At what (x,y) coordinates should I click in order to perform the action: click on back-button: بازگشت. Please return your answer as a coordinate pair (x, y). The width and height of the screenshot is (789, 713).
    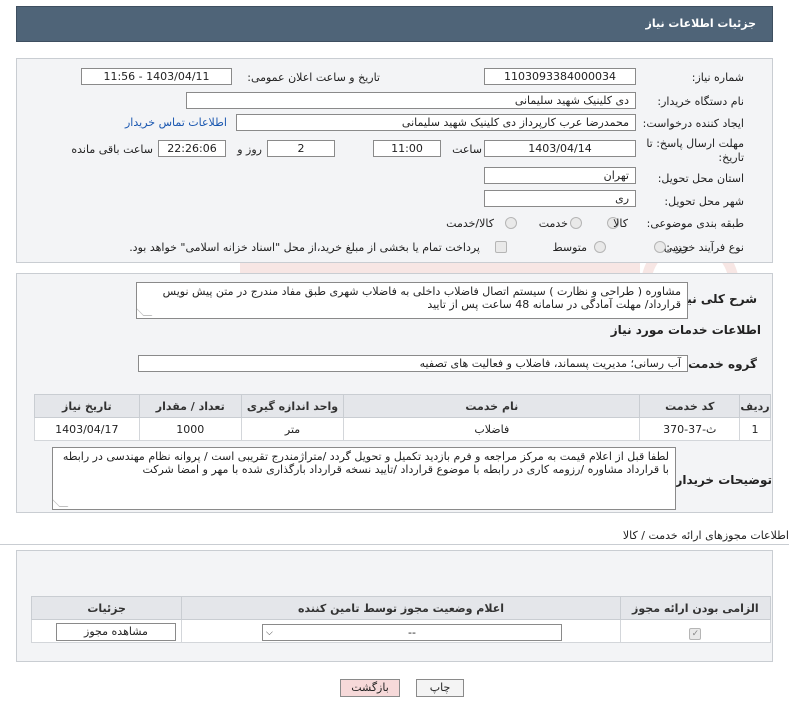
    Looking at the image, I should click on (370, 688).